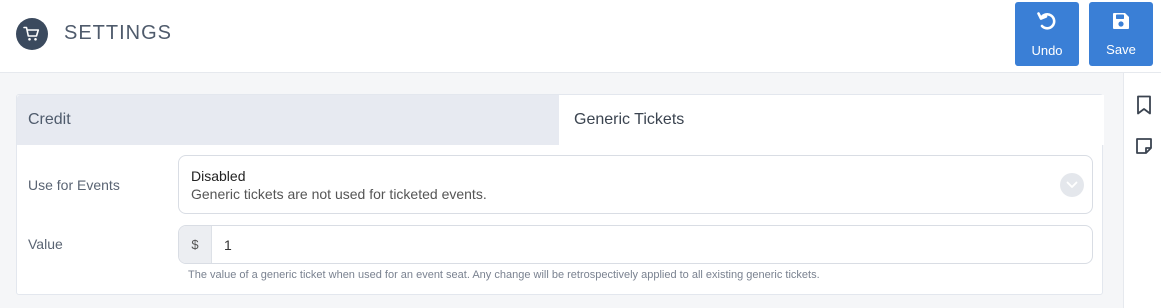 The height and width of the screenshot is (308, 1161). I want to click on save-button: Save, so click(1121, 34).